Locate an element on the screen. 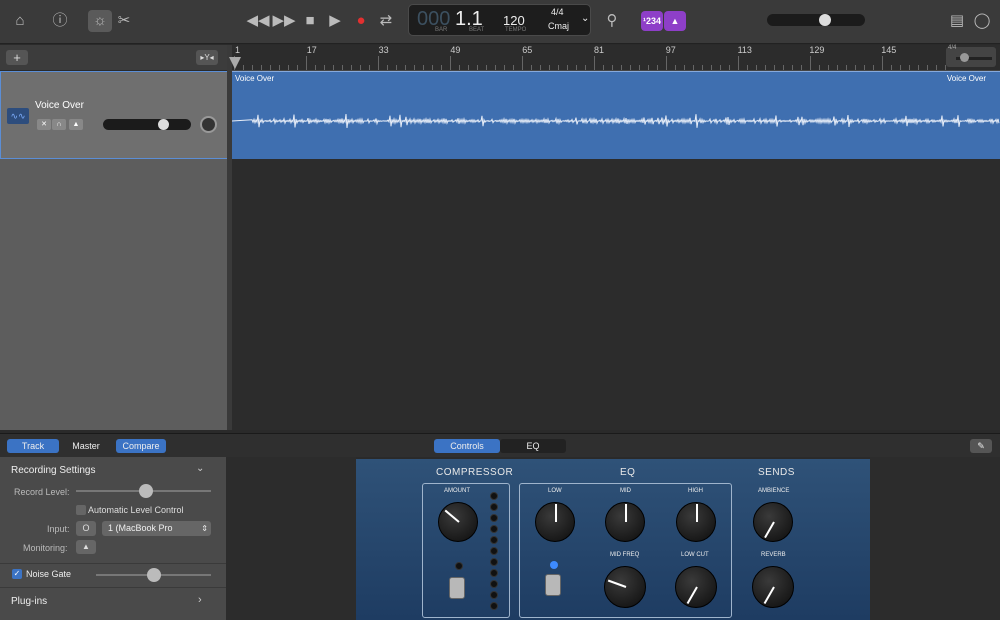 This screenshot has width=1000, height=620. low-cut-label: LOW CUT is located at coordinates (695, 555).